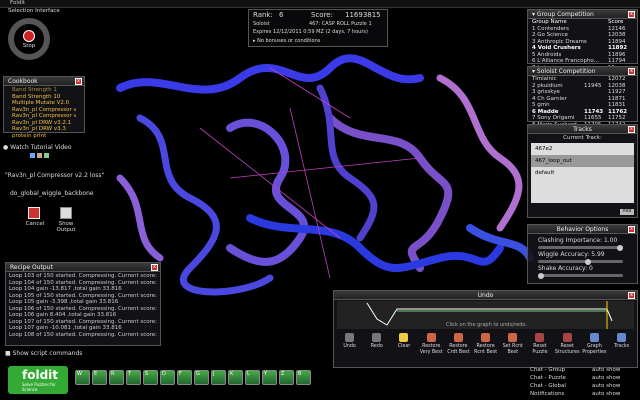 The image size is (640, 400). I want to click on track-list: 467e2 467_loop_out default, so click(582, 173).